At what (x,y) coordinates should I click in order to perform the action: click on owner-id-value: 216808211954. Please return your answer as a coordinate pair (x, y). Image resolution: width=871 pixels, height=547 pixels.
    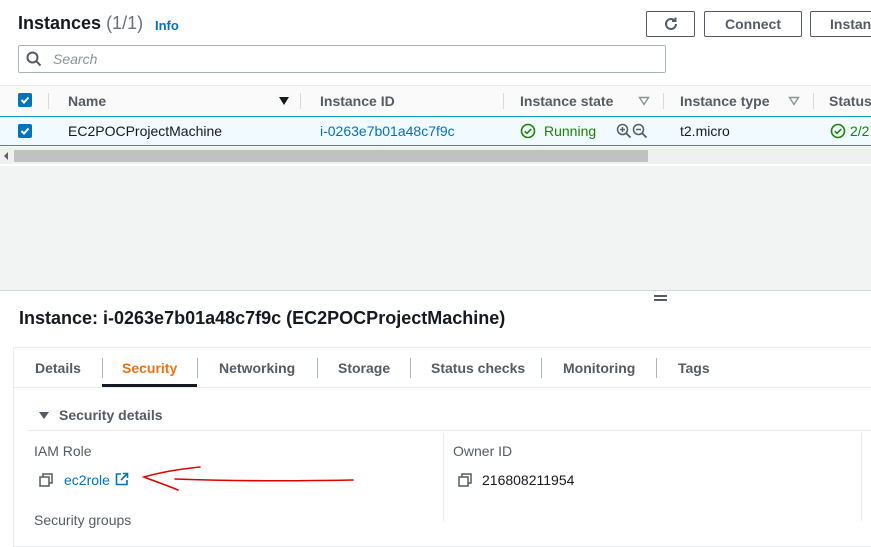
    Looking at the image, I should click on (528, 480).